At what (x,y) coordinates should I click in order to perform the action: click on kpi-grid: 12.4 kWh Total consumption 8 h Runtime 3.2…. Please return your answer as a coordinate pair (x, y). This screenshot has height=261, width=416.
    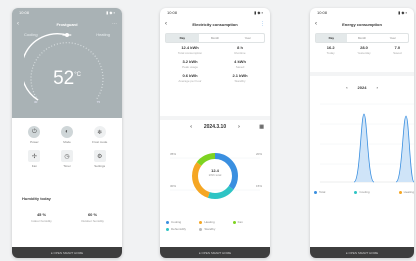
    Looking at the image, I should click on (215, 64).